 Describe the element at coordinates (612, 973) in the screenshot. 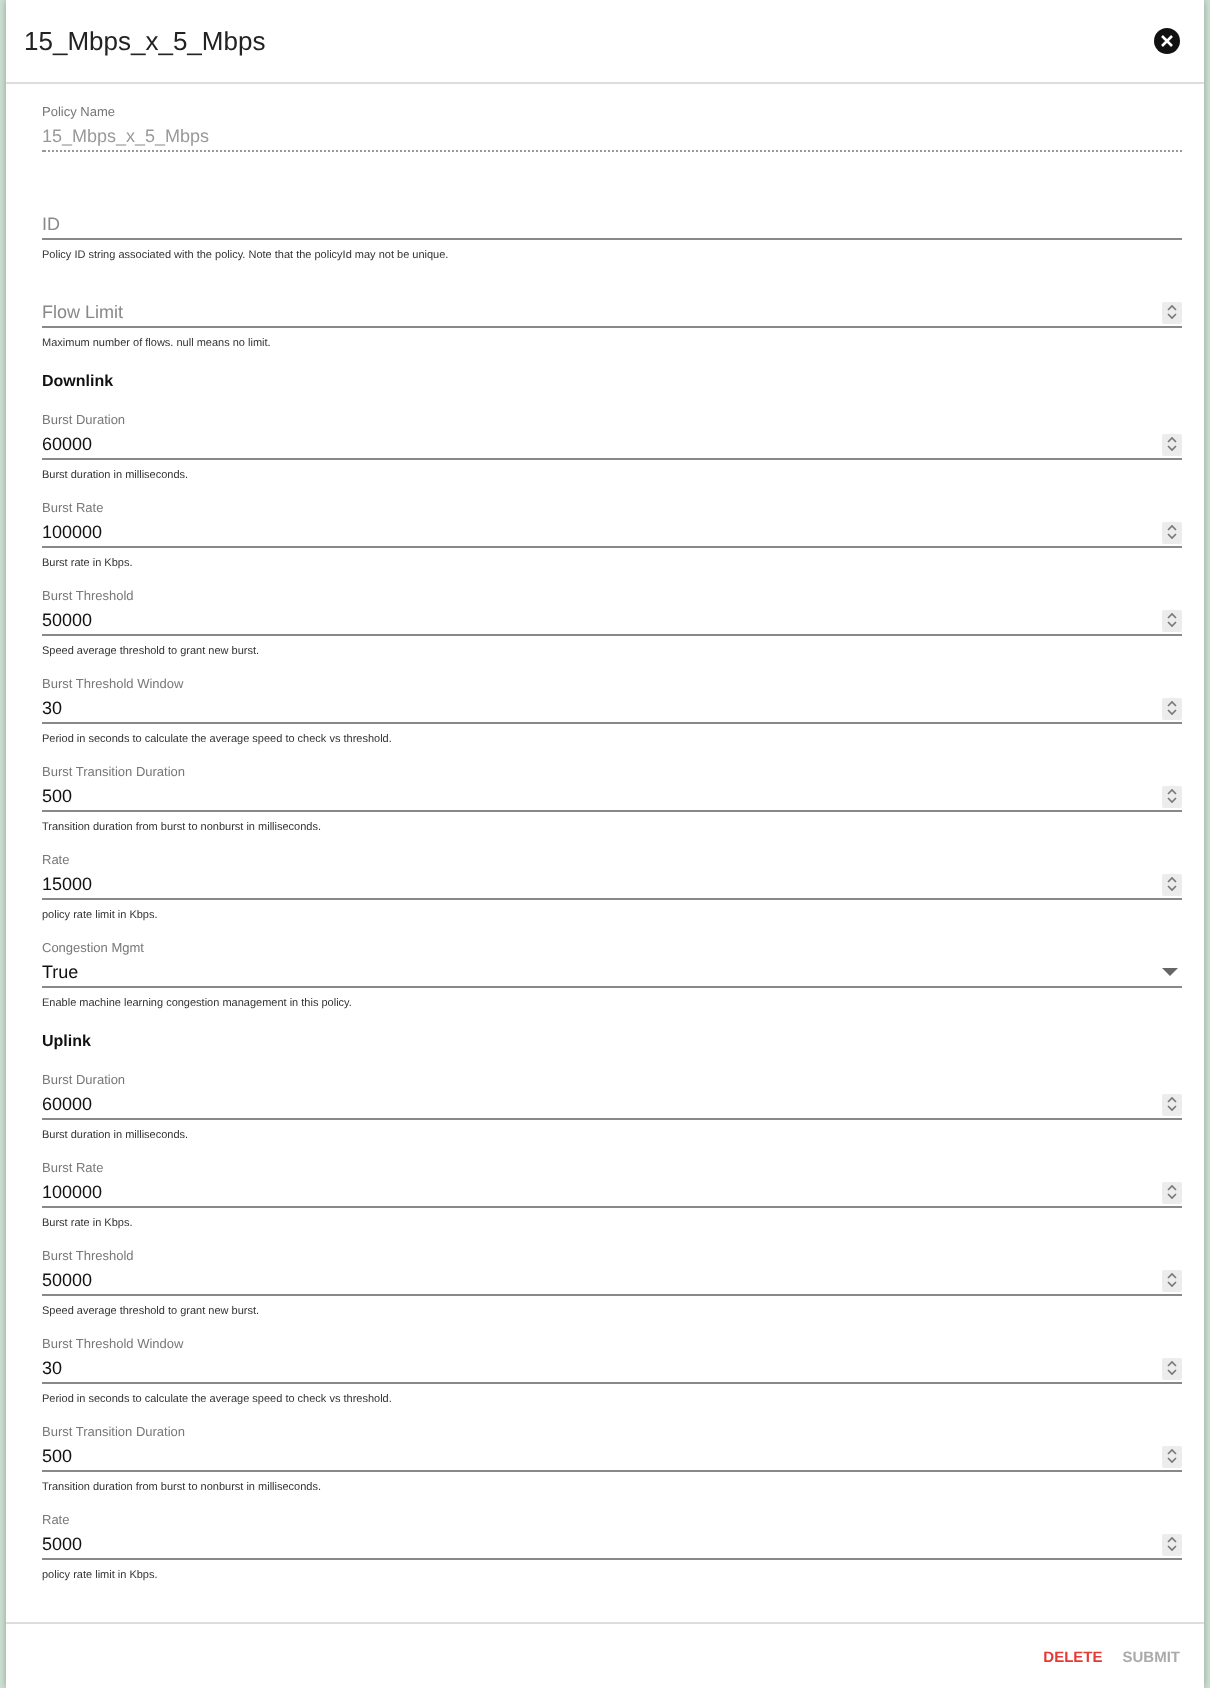

I see `select-field: True` at that location.